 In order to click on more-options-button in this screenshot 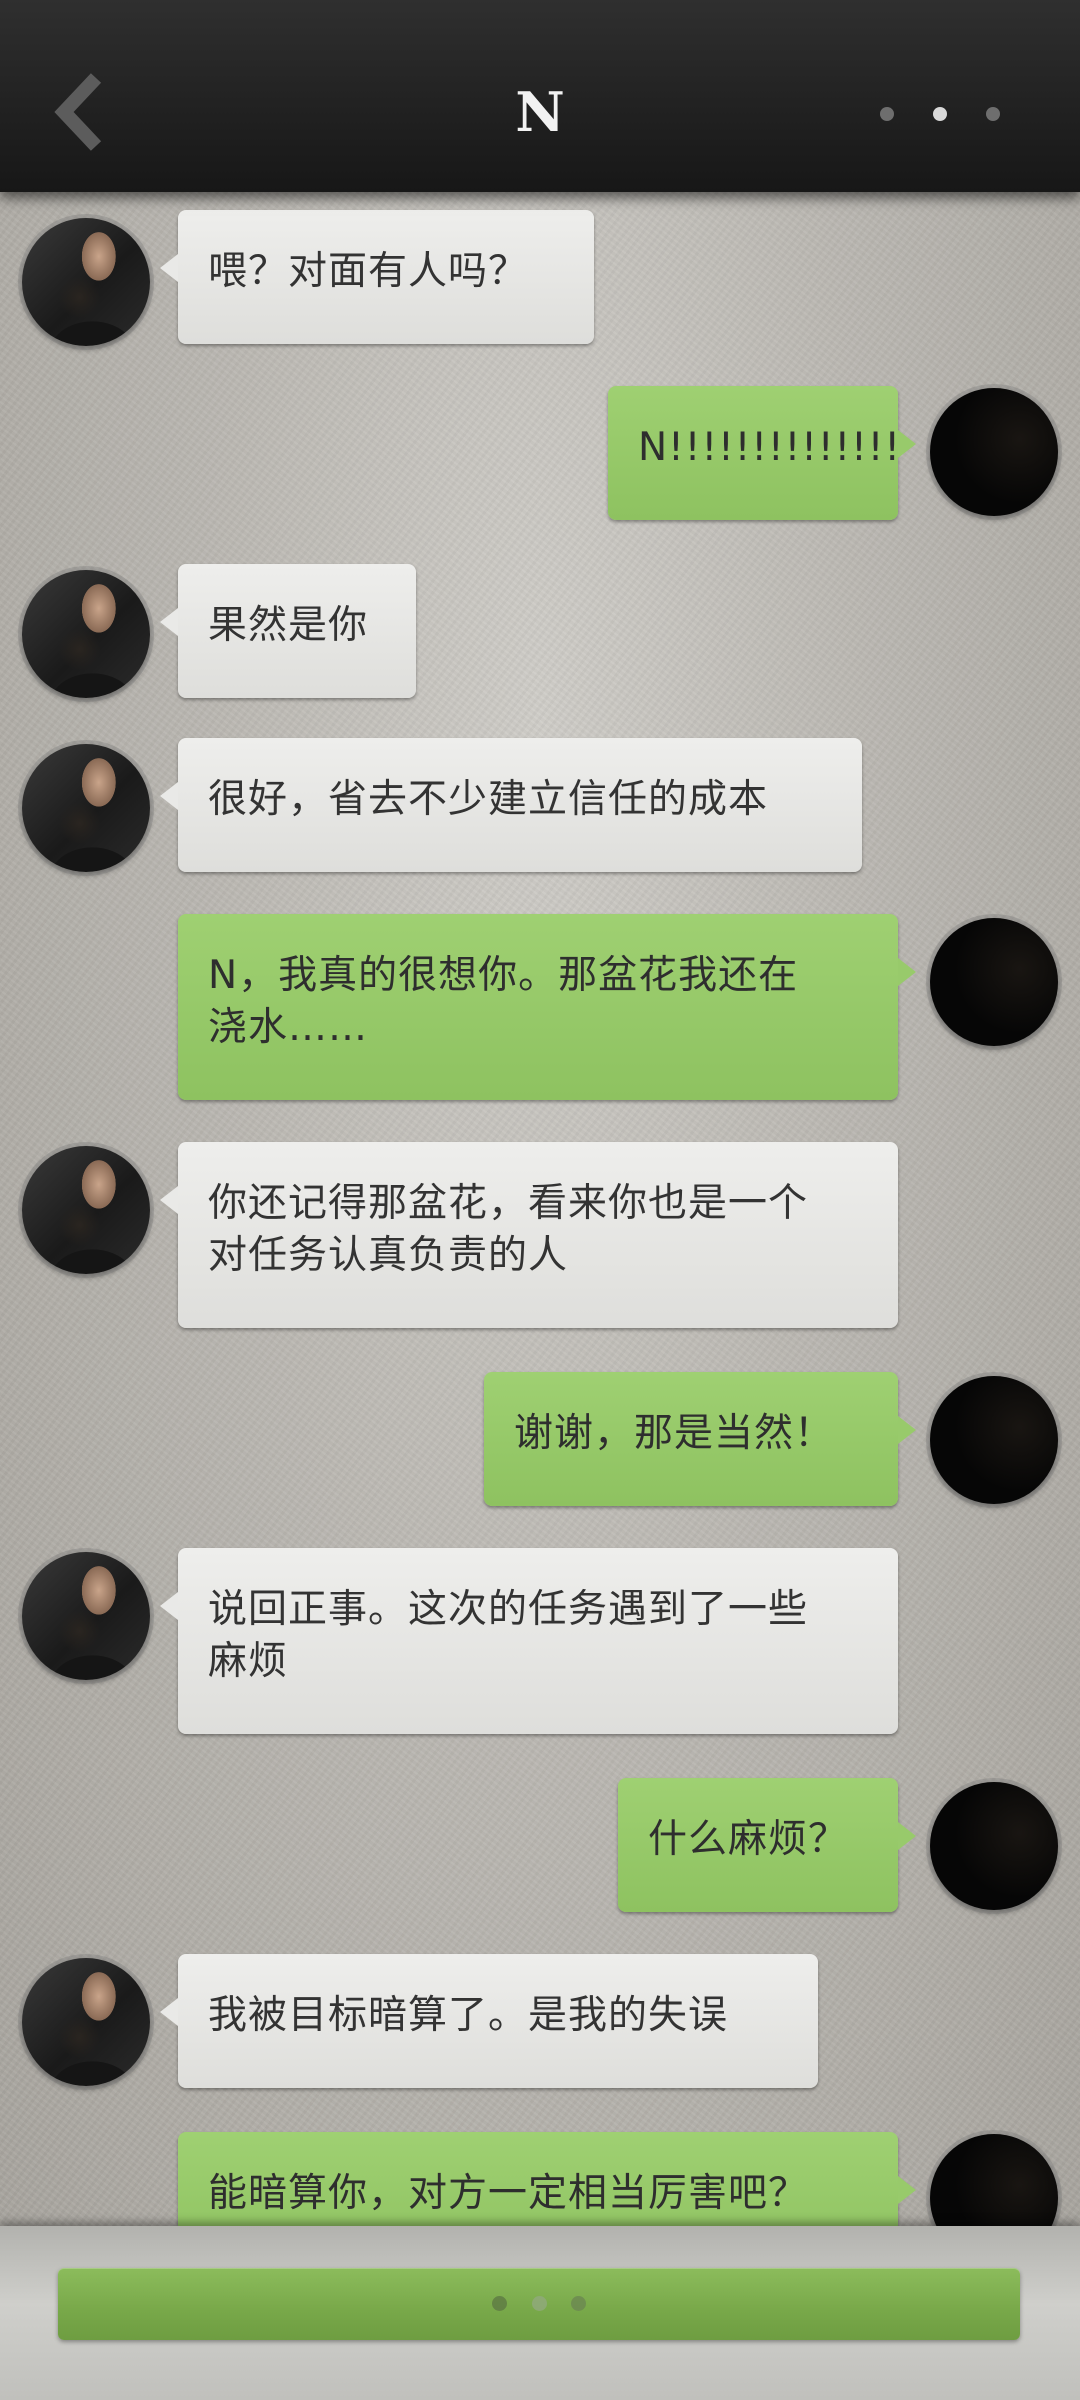, I will do `click(940, 114)`.